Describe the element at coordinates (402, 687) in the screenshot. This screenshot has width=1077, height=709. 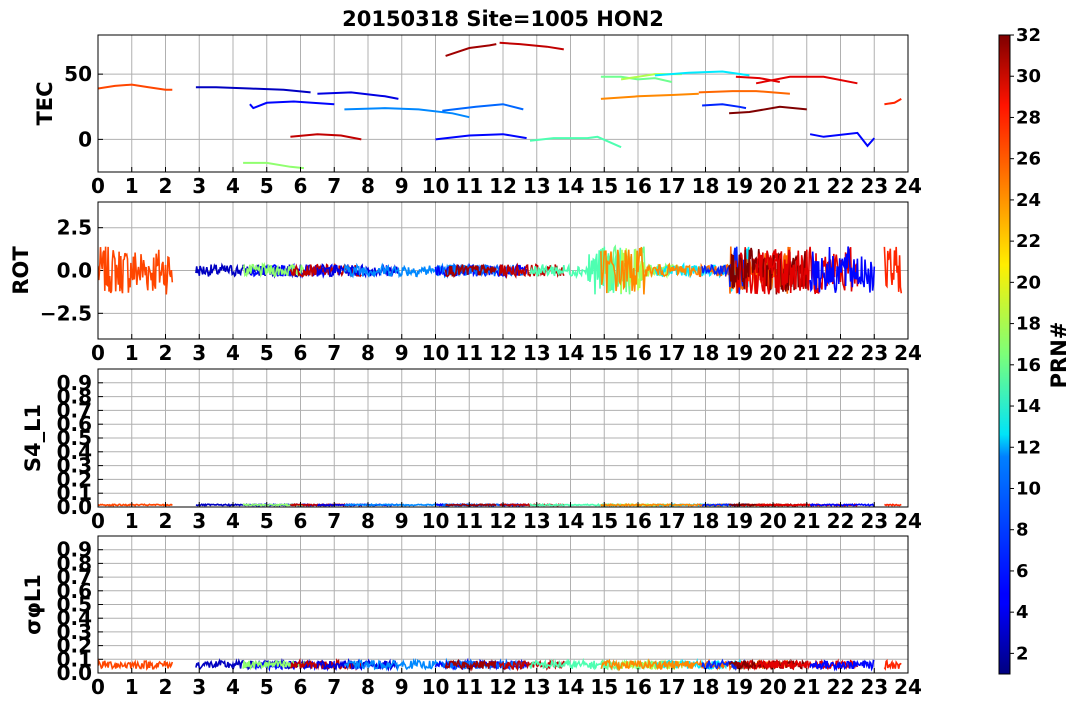
I see `x-tick-label: 9` at that location.